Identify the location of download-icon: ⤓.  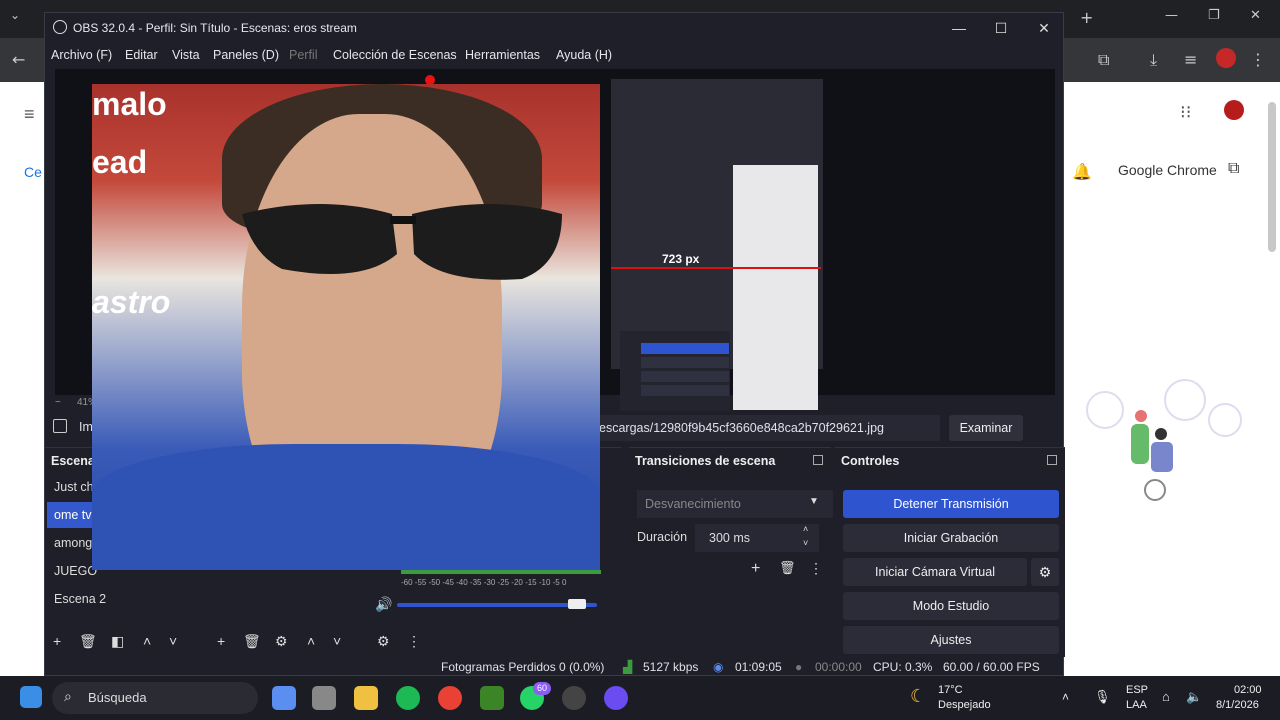
(1153, 60).